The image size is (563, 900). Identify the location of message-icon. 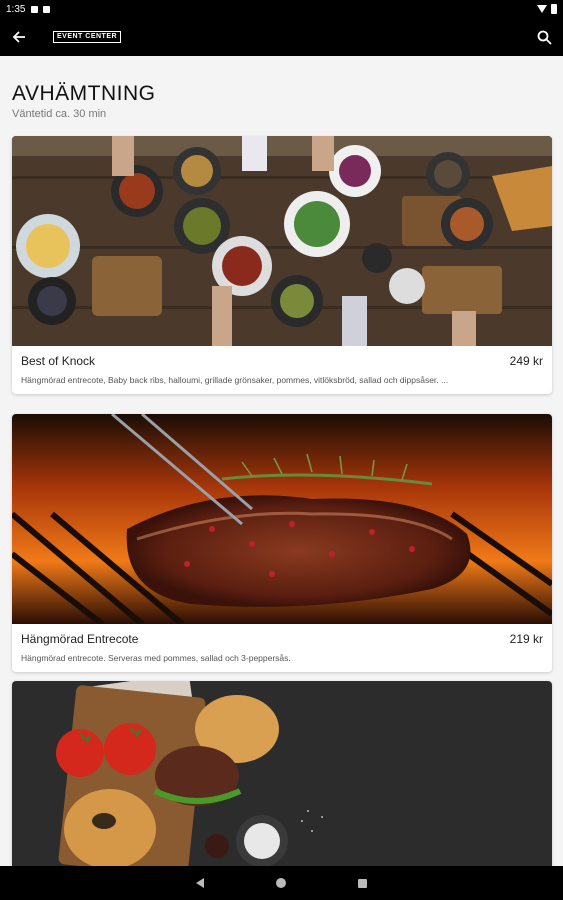
(47, 9).